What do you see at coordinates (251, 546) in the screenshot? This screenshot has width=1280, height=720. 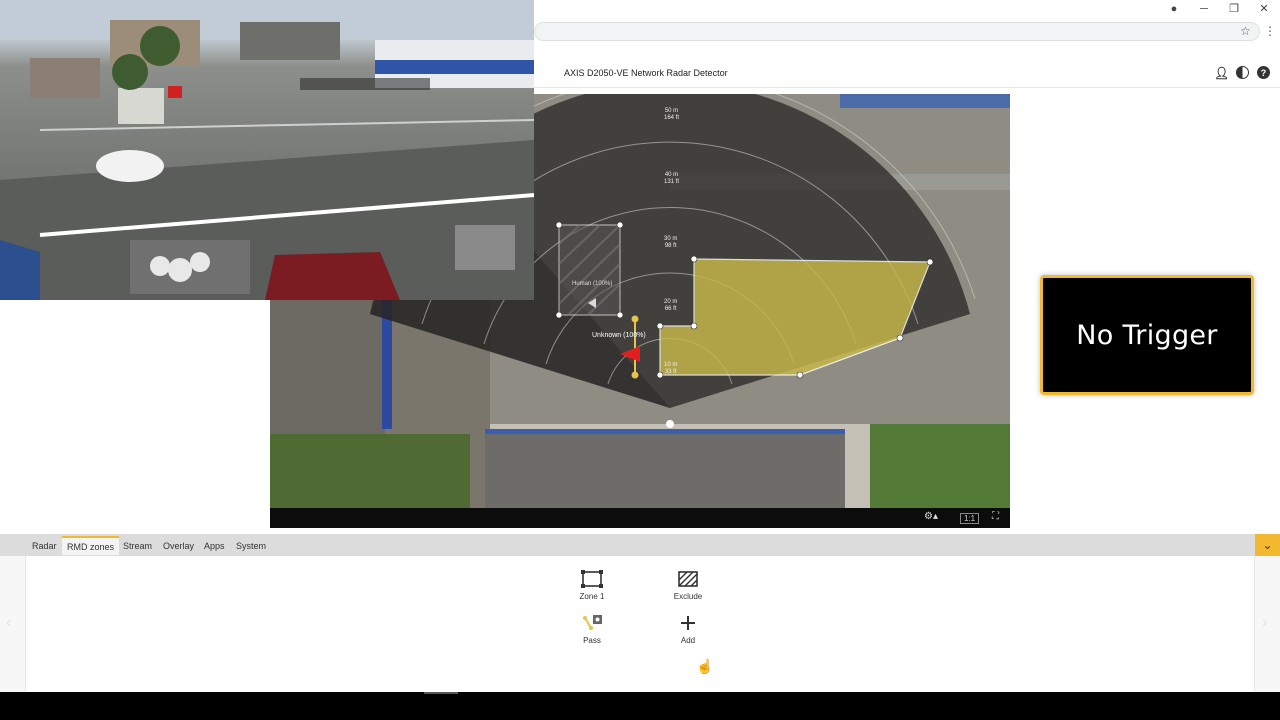 I see `tab-system: System` at bounding box center [251, 546].